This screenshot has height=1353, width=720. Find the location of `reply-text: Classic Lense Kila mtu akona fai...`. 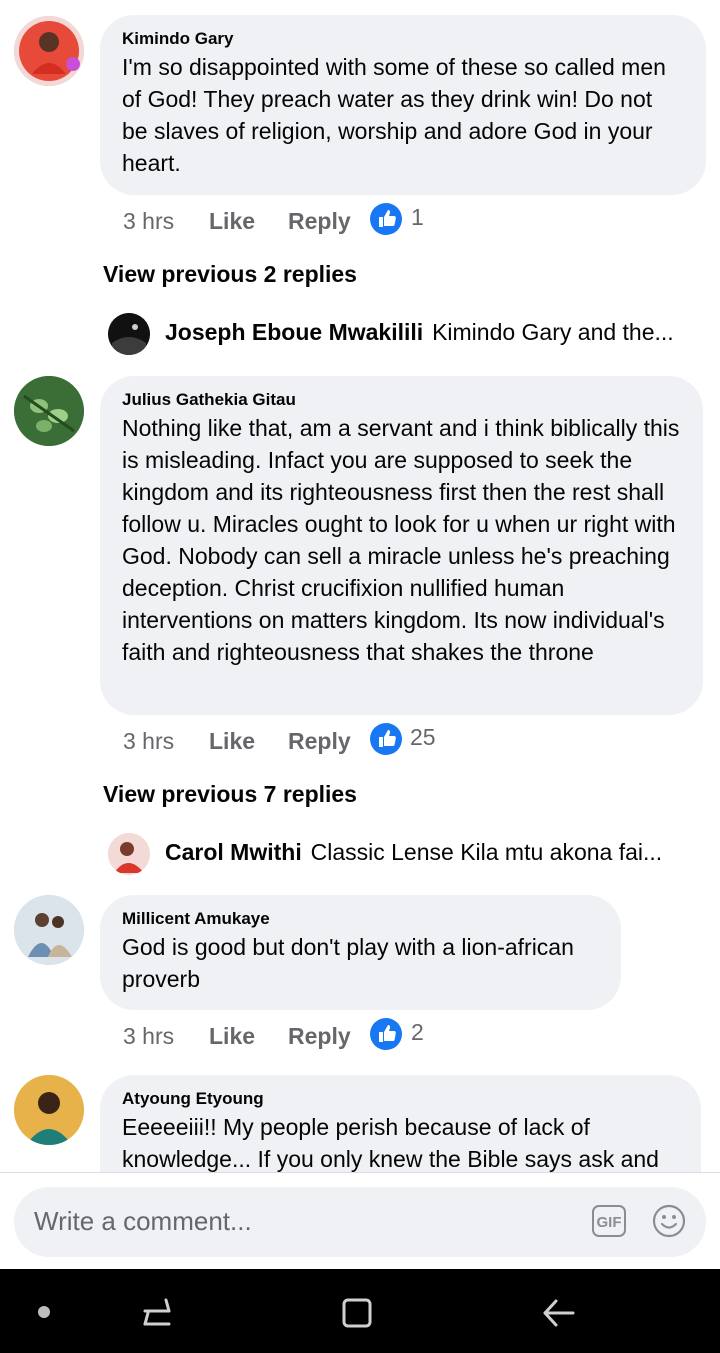

reply-text: Classic Lense Kila mtu akona fai... is located at coordinates (486, 852).